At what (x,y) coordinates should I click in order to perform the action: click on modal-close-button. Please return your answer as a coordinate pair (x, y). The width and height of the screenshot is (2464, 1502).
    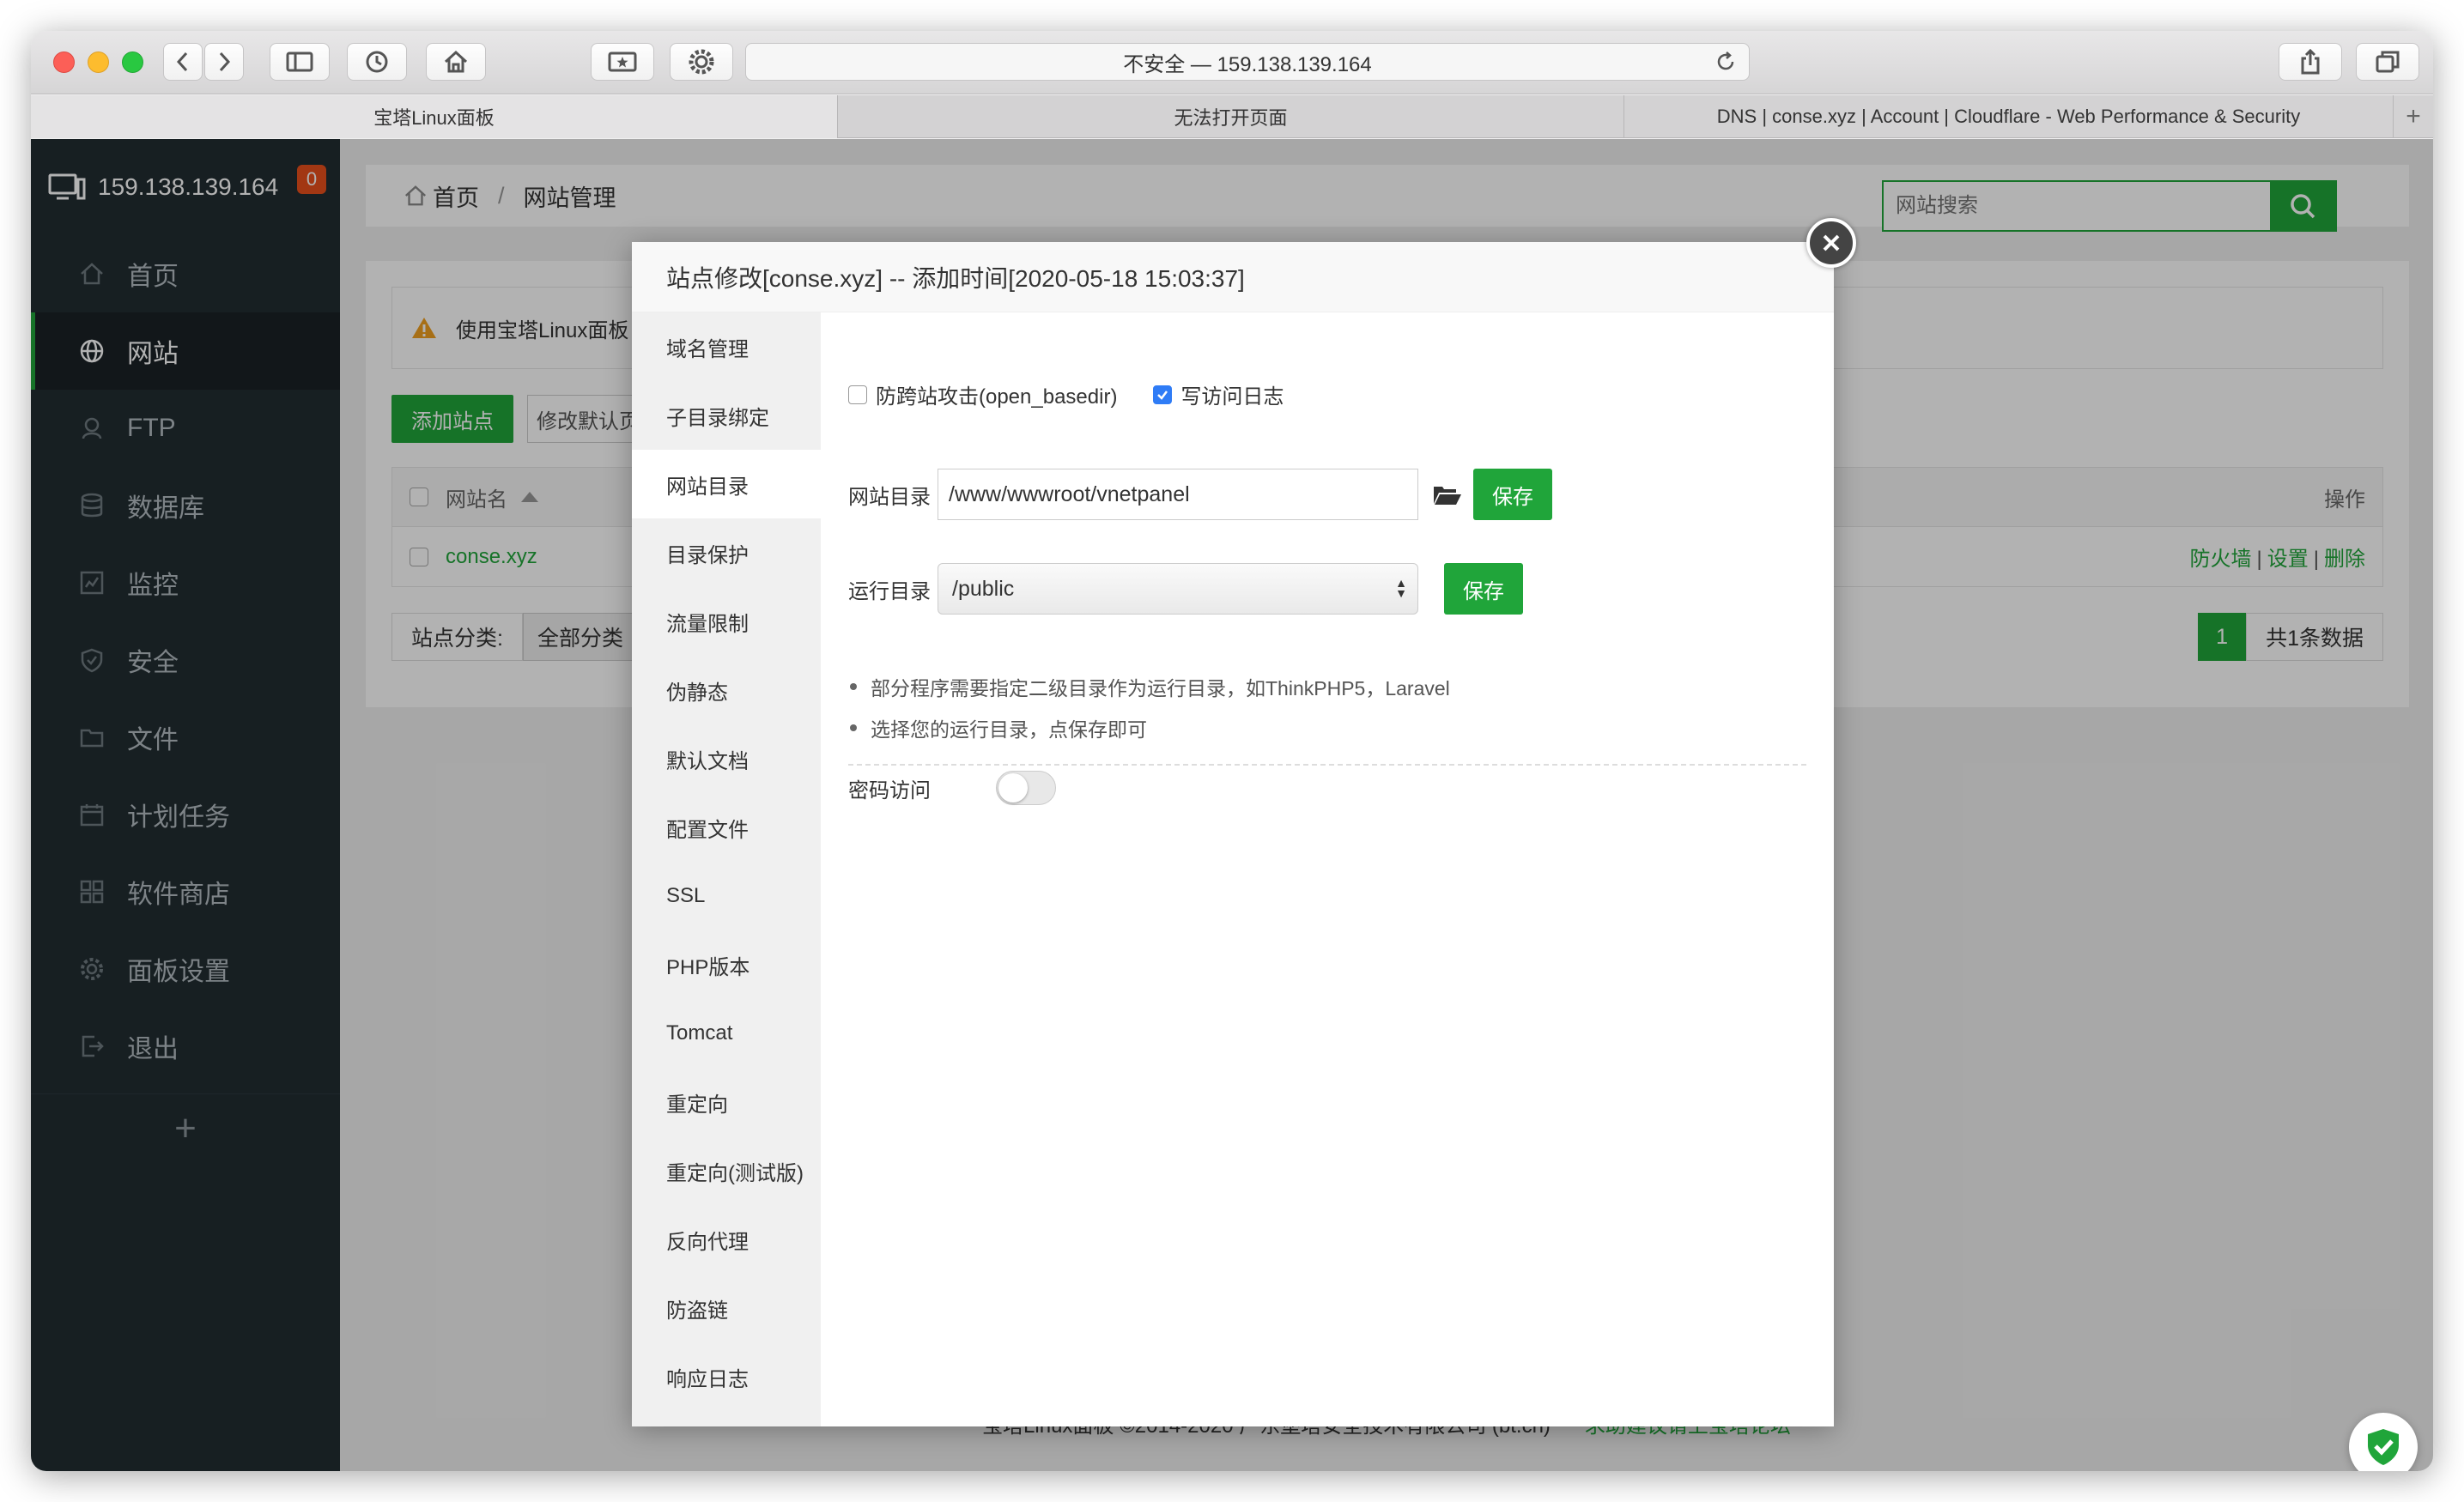
    Looking at the image, I should click on (1831, 243).